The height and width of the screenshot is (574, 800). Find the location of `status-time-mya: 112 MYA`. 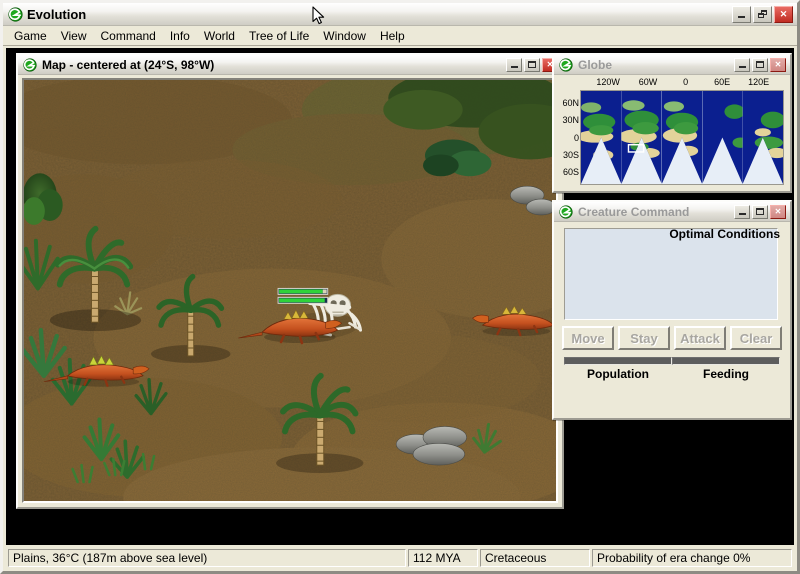

status-time-mya: 112 MYA is located at coordinates (443, 558).